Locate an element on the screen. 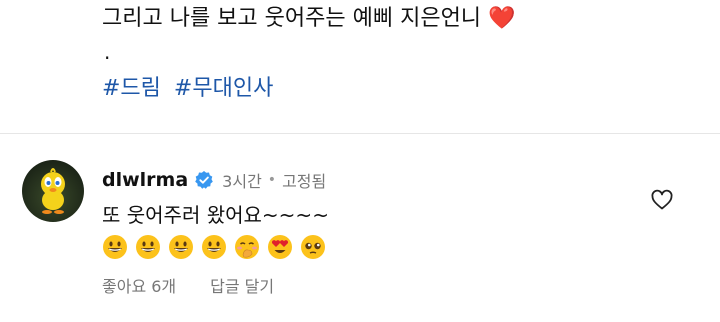  comment-emoji-row is located at coordinates (217, 247).